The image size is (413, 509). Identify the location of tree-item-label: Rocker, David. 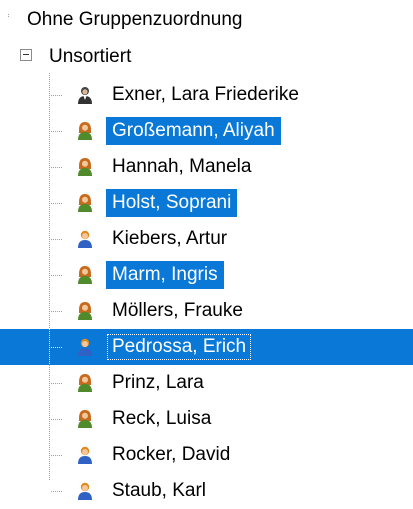
(171, 454).